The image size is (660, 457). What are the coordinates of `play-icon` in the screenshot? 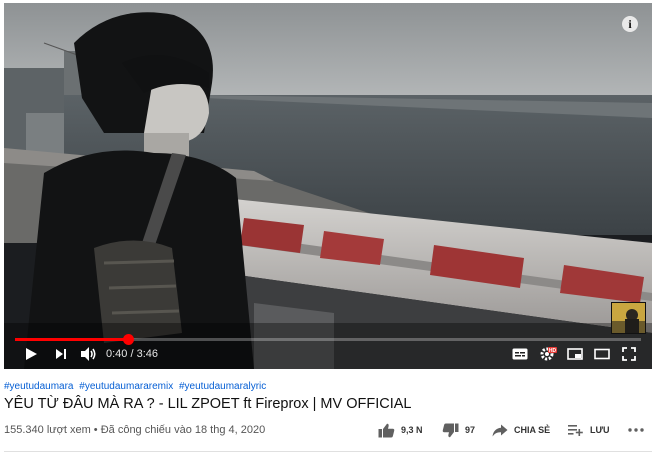 It's located at (31, 354).